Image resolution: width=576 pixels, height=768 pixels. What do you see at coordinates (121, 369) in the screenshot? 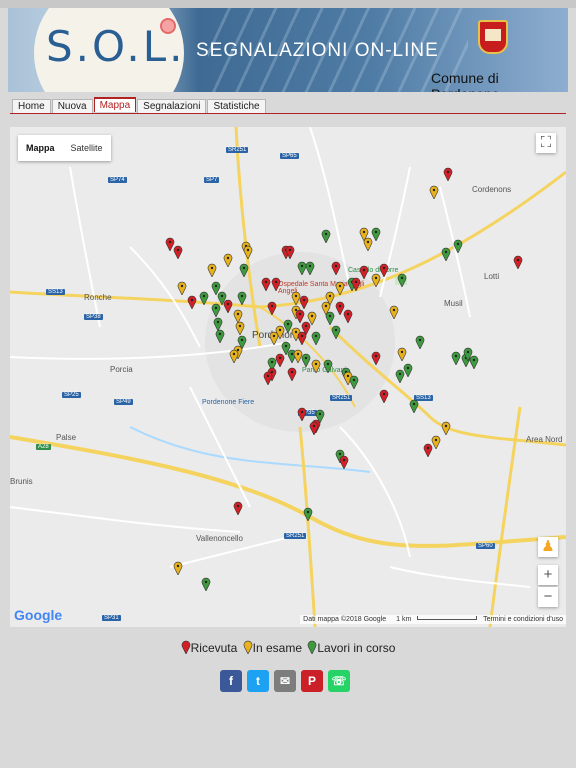
I see `place-label: Porcia` at bounding box center [121, 369].